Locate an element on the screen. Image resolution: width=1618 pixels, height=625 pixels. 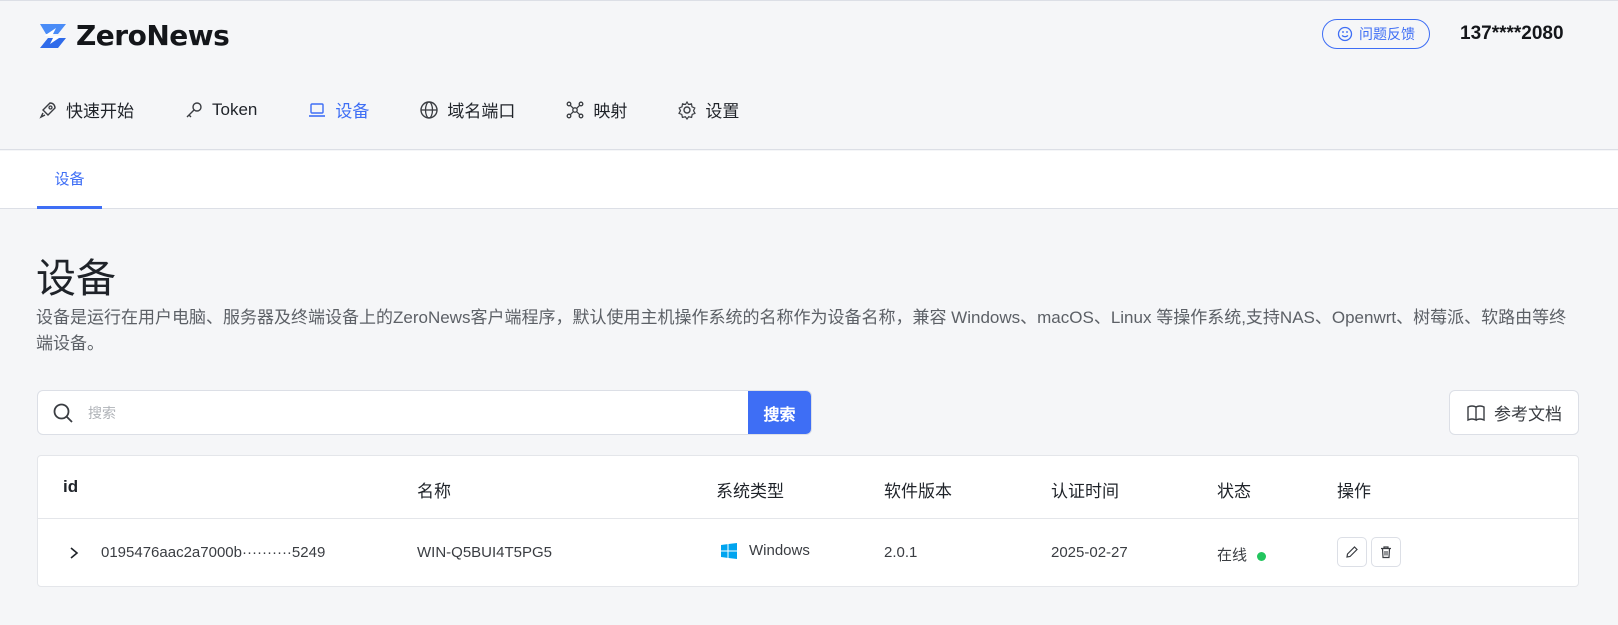
rocket-icon is located at coordinates (47, 110).